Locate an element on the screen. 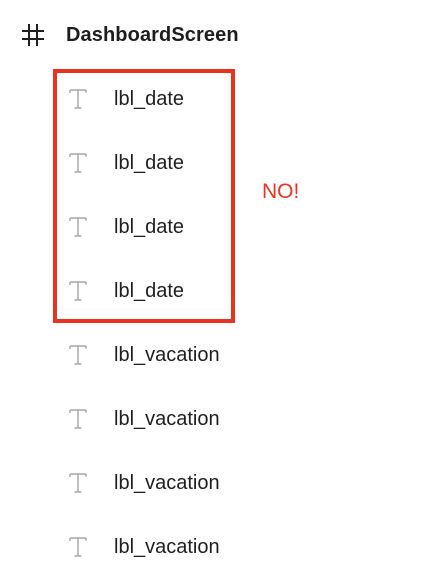  hash-icon is located at coordinates (33, 35).